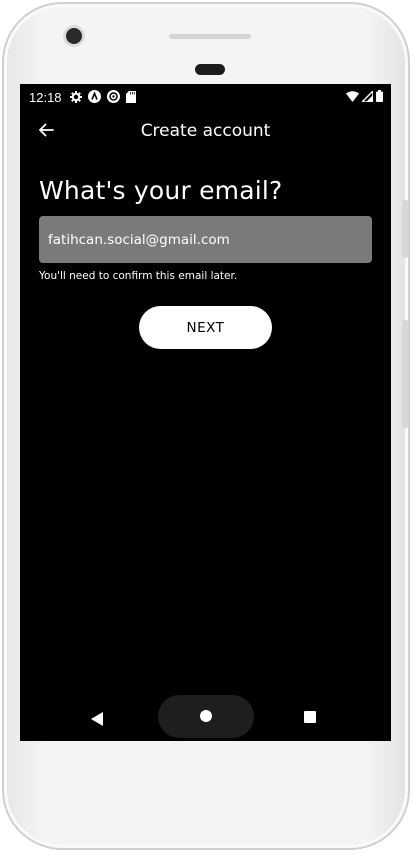 Image resolution: width=414 pixels, height=855 pixels. I want to click on triangle-back-icon, so click(97, 719).